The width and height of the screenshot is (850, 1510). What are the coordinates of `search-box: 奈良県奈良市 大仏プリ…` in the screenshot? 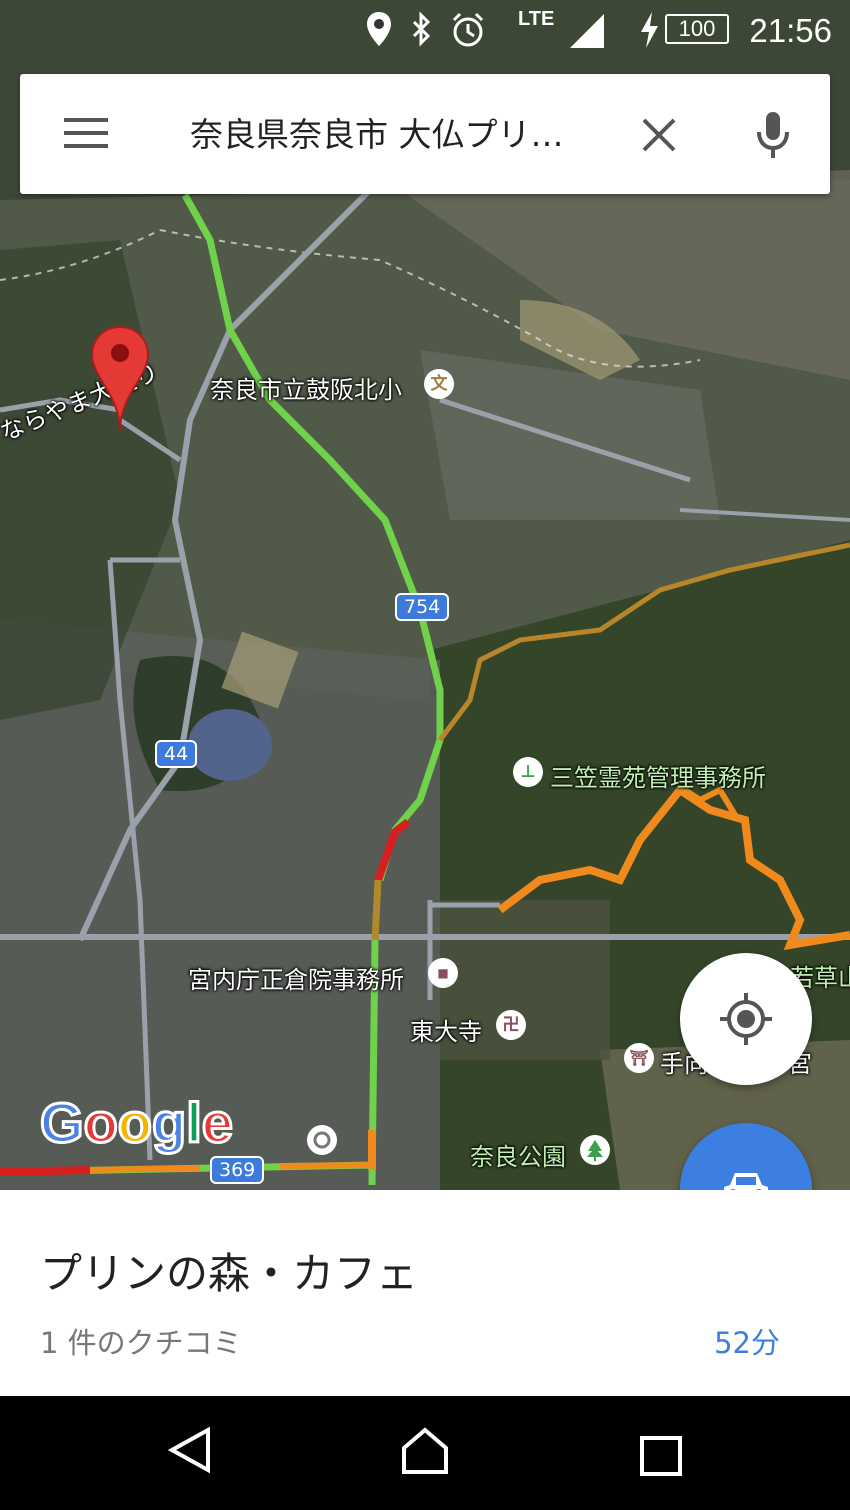 It's located at (425, 134).